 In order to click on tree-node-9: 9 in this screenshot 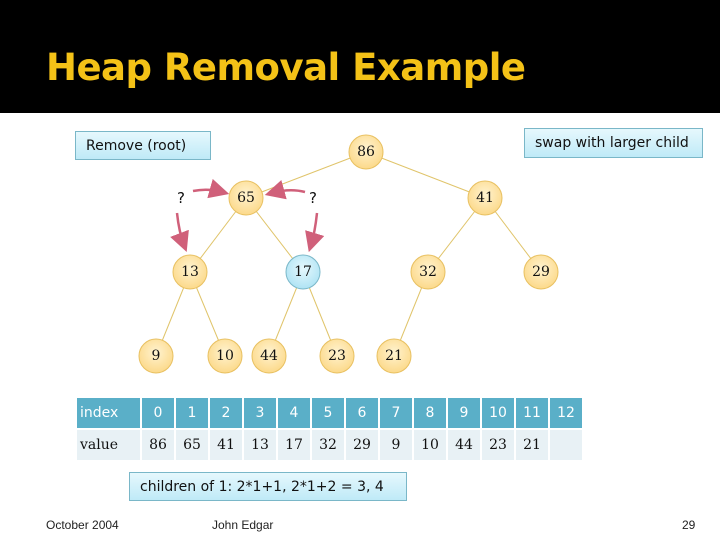, I will do `click(156, 356)`.